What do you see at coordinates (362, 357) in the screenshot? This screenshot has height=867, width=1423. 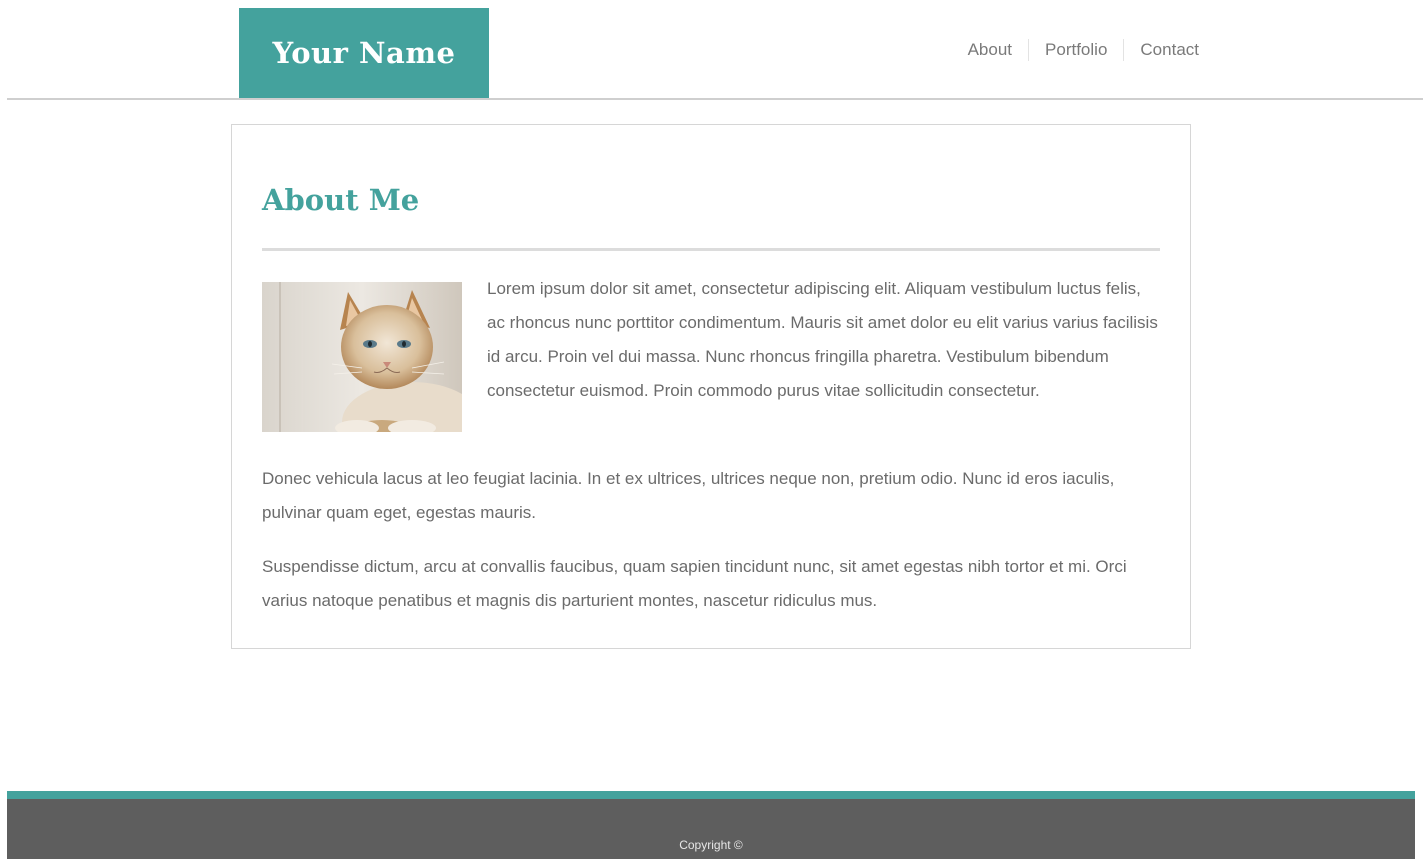 I see `cat-photo` at bounding box center [362, 357].